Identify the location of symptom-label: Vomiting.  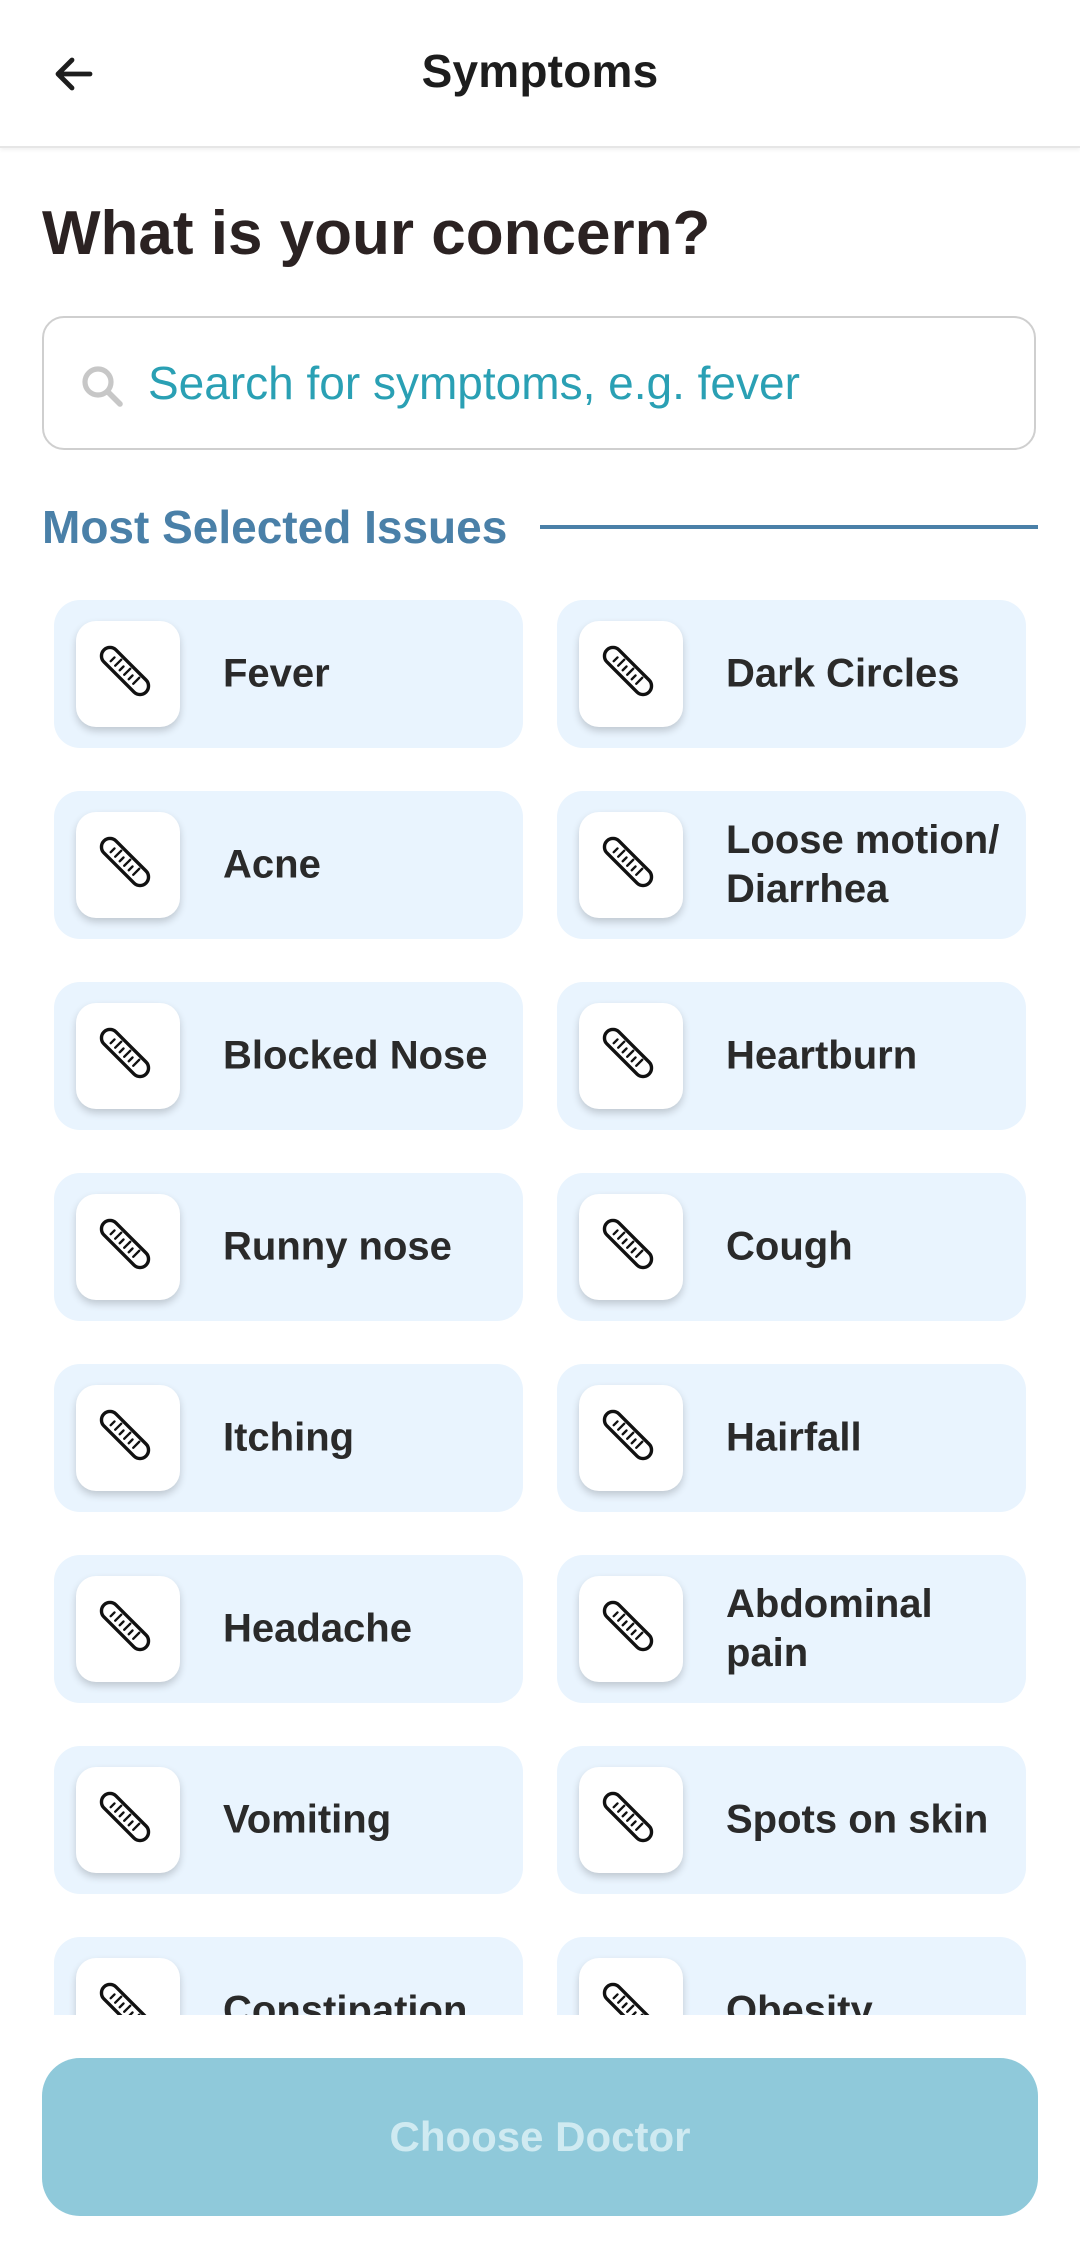
(307, 1819).